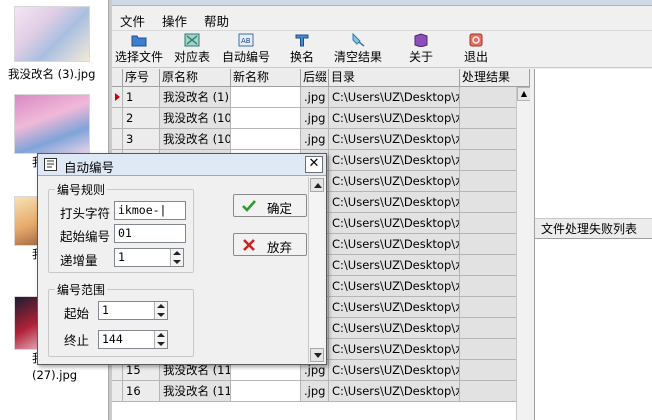  What do you see at coordinates (174, 20) in the screenshot?
I see `menu-action: 操作` at bounding box center [174, 20].